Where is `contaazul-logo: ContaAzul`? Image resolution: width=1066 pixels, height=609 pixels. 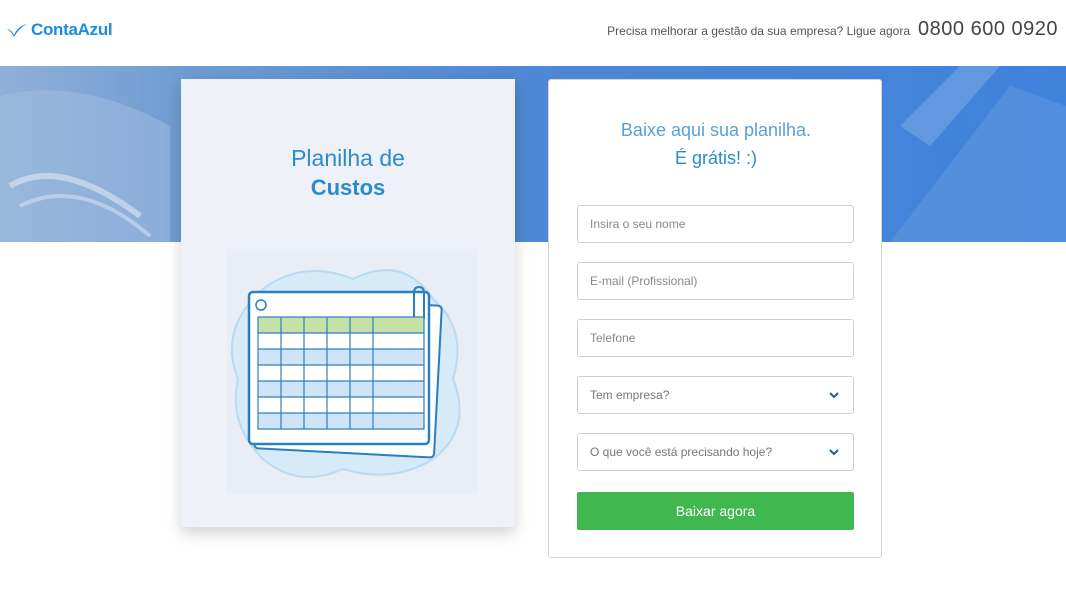
contaazul-logo: ContaAzul is located at coordinates (59, 30).